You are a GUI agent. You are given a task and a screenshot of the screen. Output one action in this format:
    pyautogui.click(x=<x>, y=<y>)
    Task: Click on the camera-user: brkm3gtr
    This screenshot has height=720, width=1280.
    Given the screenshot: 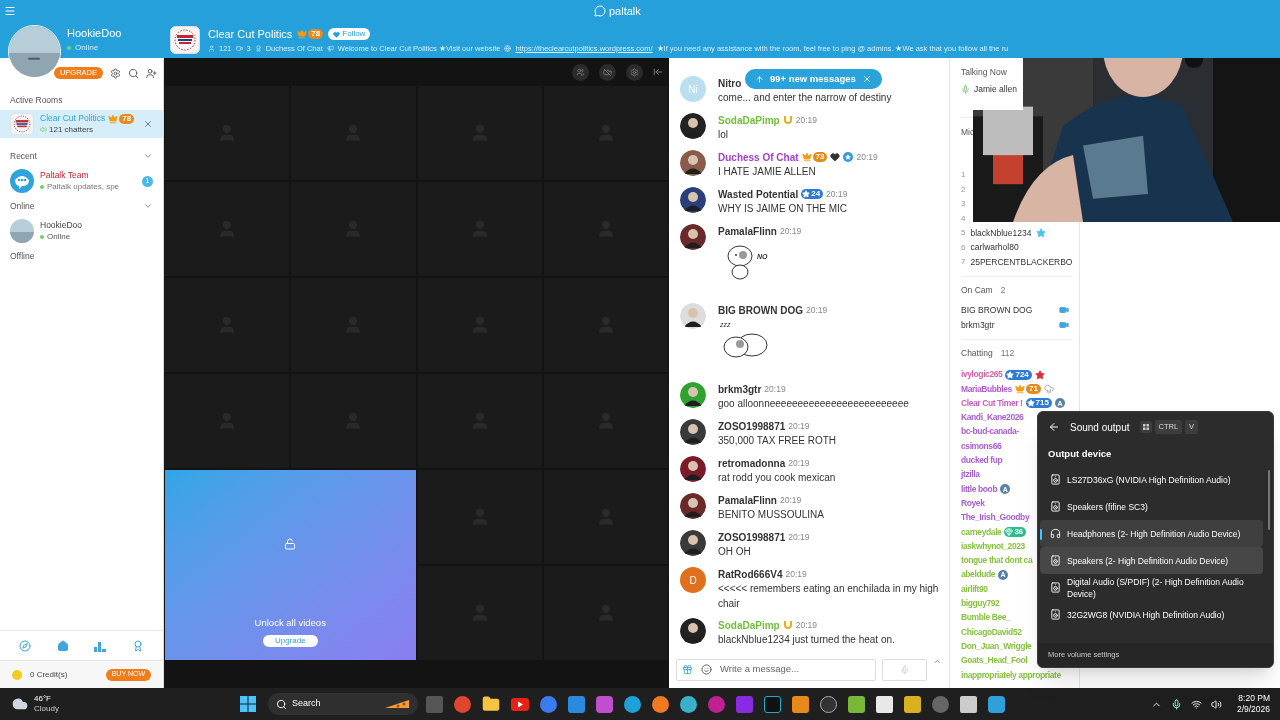 What is the action you would take?
    pyautogui.click(x=978, y=325)
    